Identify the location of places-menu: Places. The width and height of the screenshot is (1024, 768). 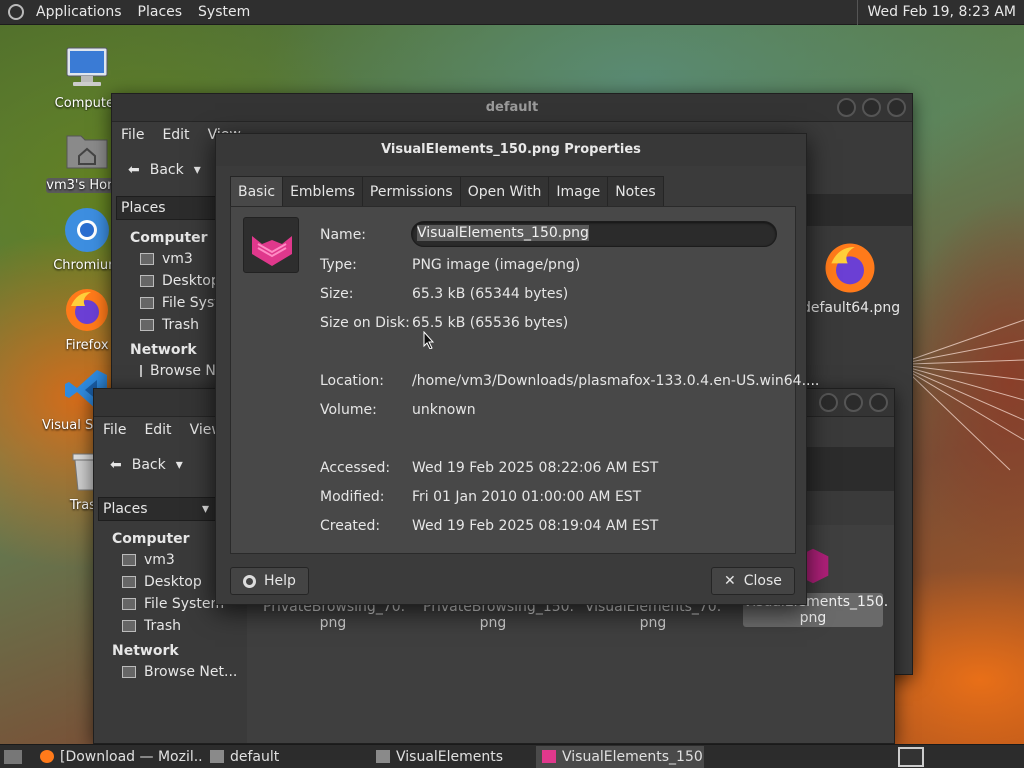
(160, 12).